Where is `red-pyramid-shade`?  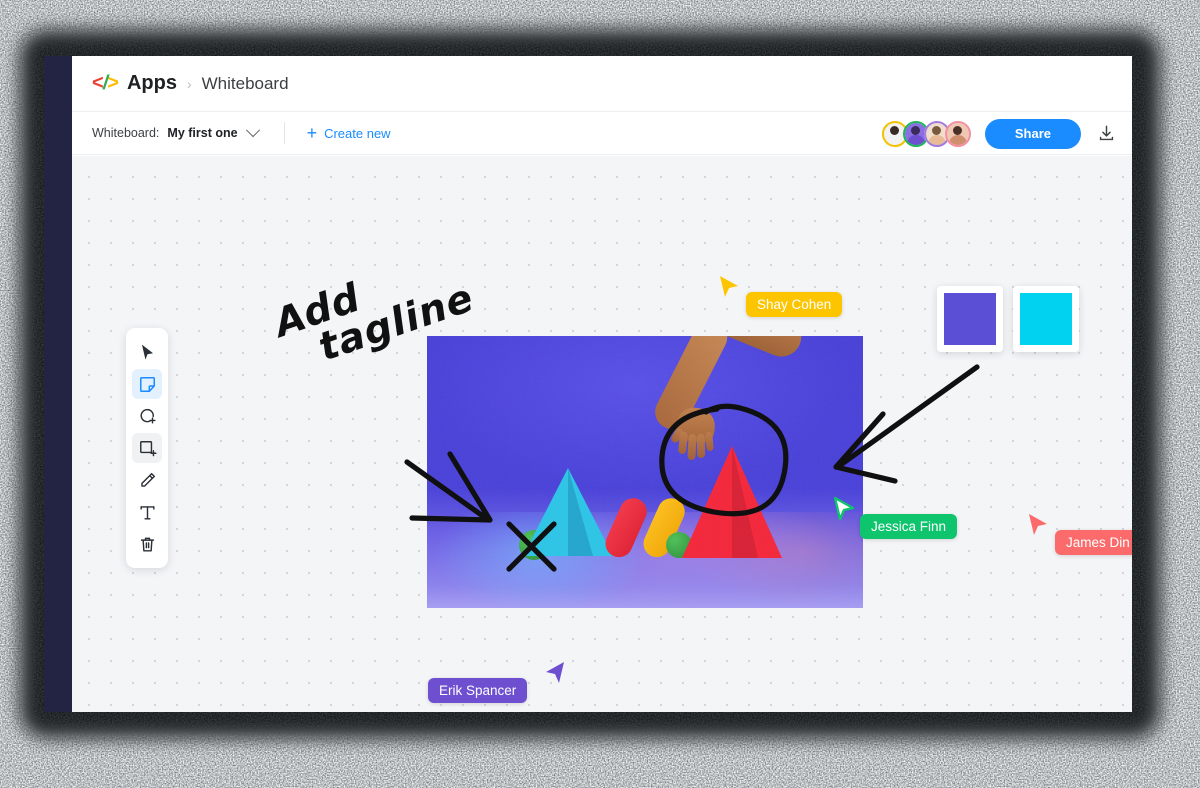
red-pyramid-shade is located at coordinates (745, 502).